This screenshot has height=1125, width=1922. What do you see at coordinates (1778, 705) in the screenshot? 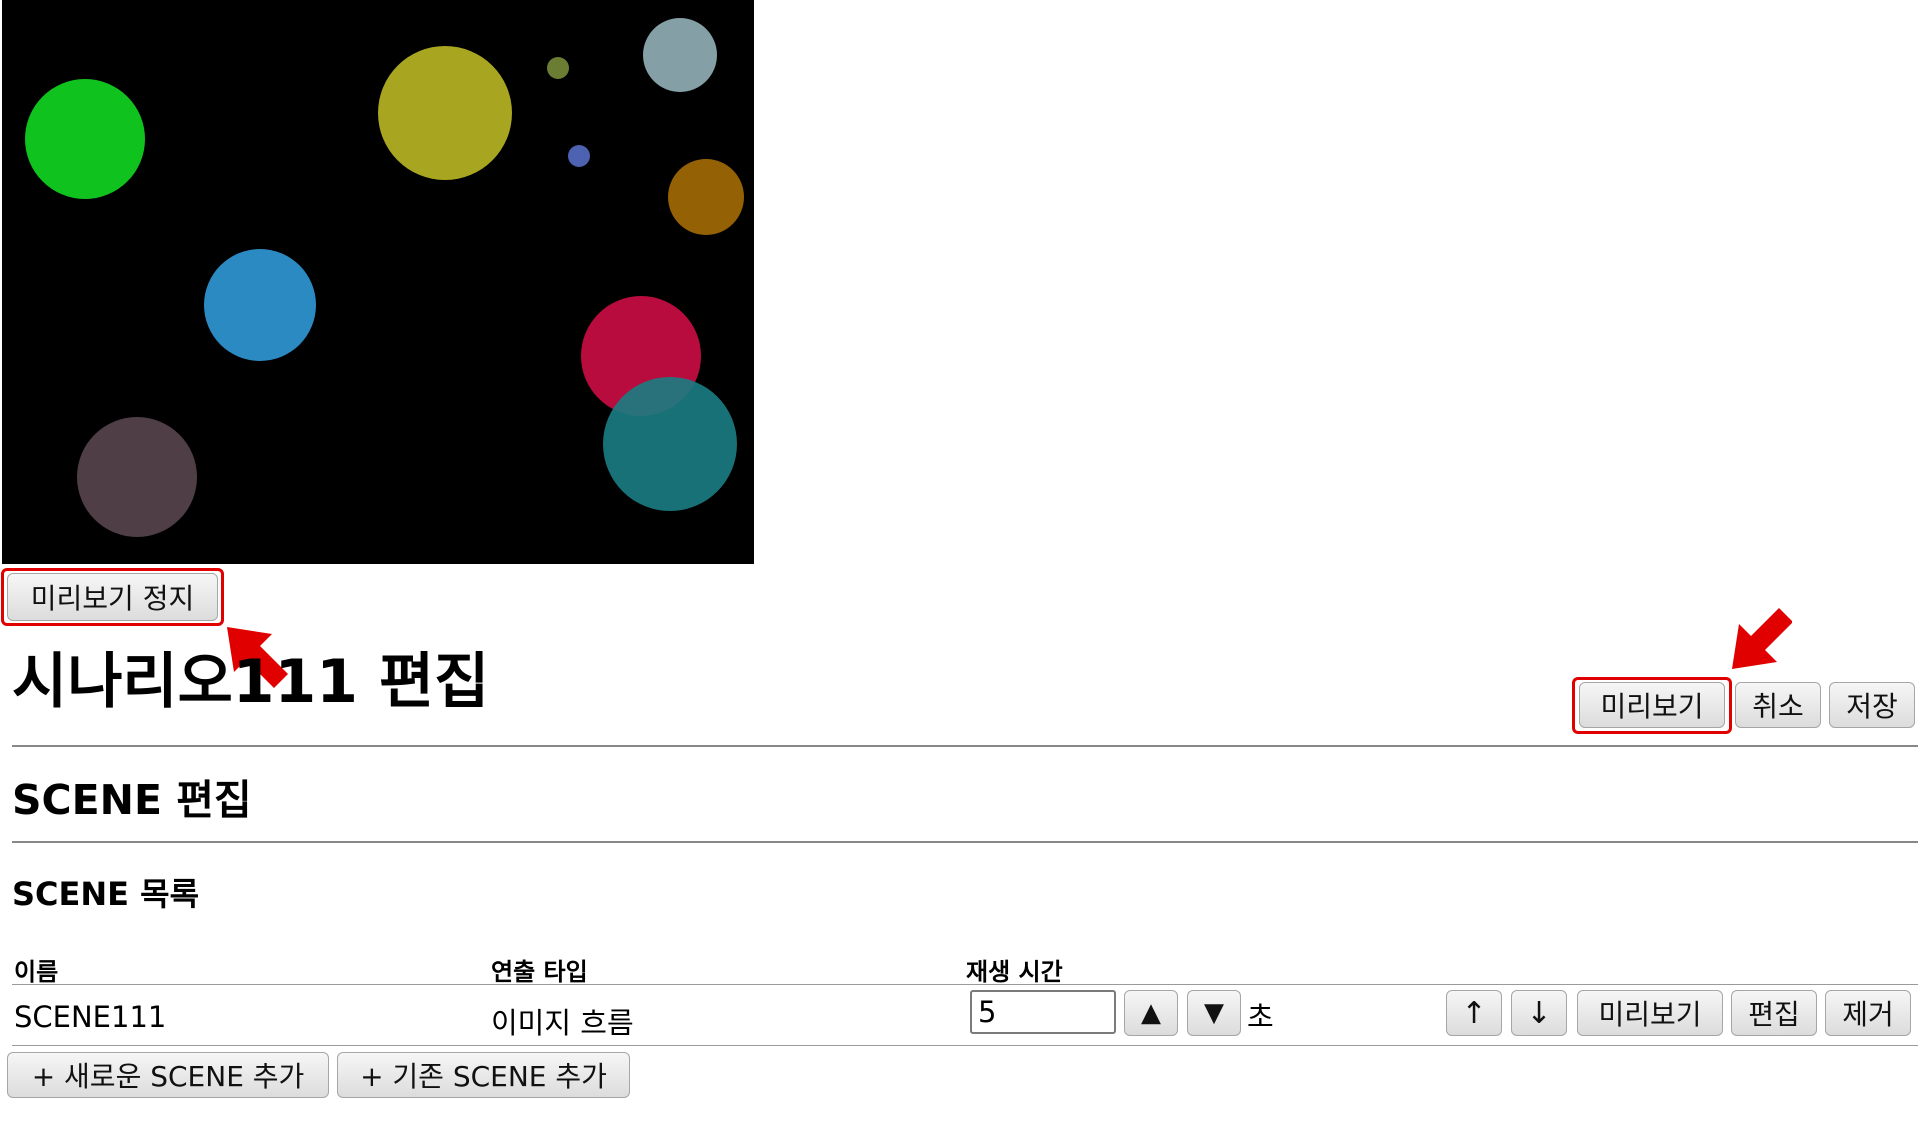
I see `cancel-button: 취소` at bounding box center [1778, 705].